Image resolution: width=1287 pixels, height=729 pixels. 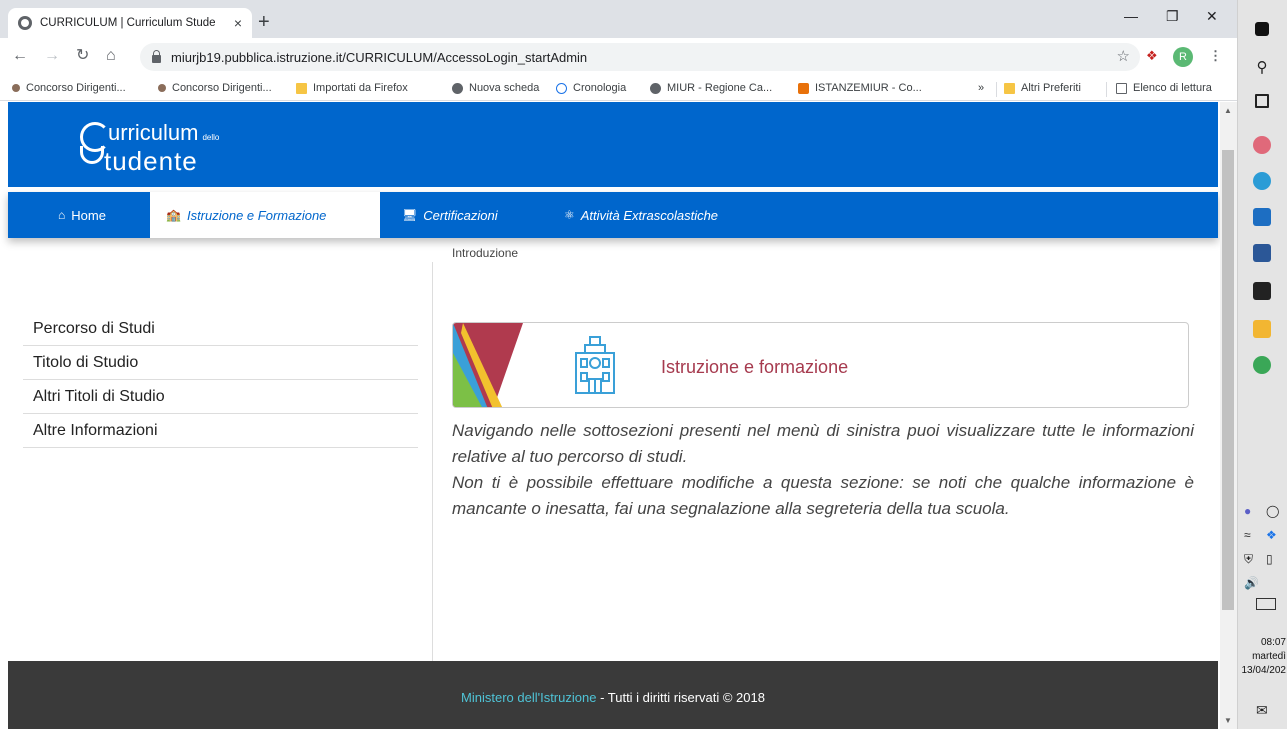 I want to click on notifications-icon: ✉, so click(x=1262, y=710).